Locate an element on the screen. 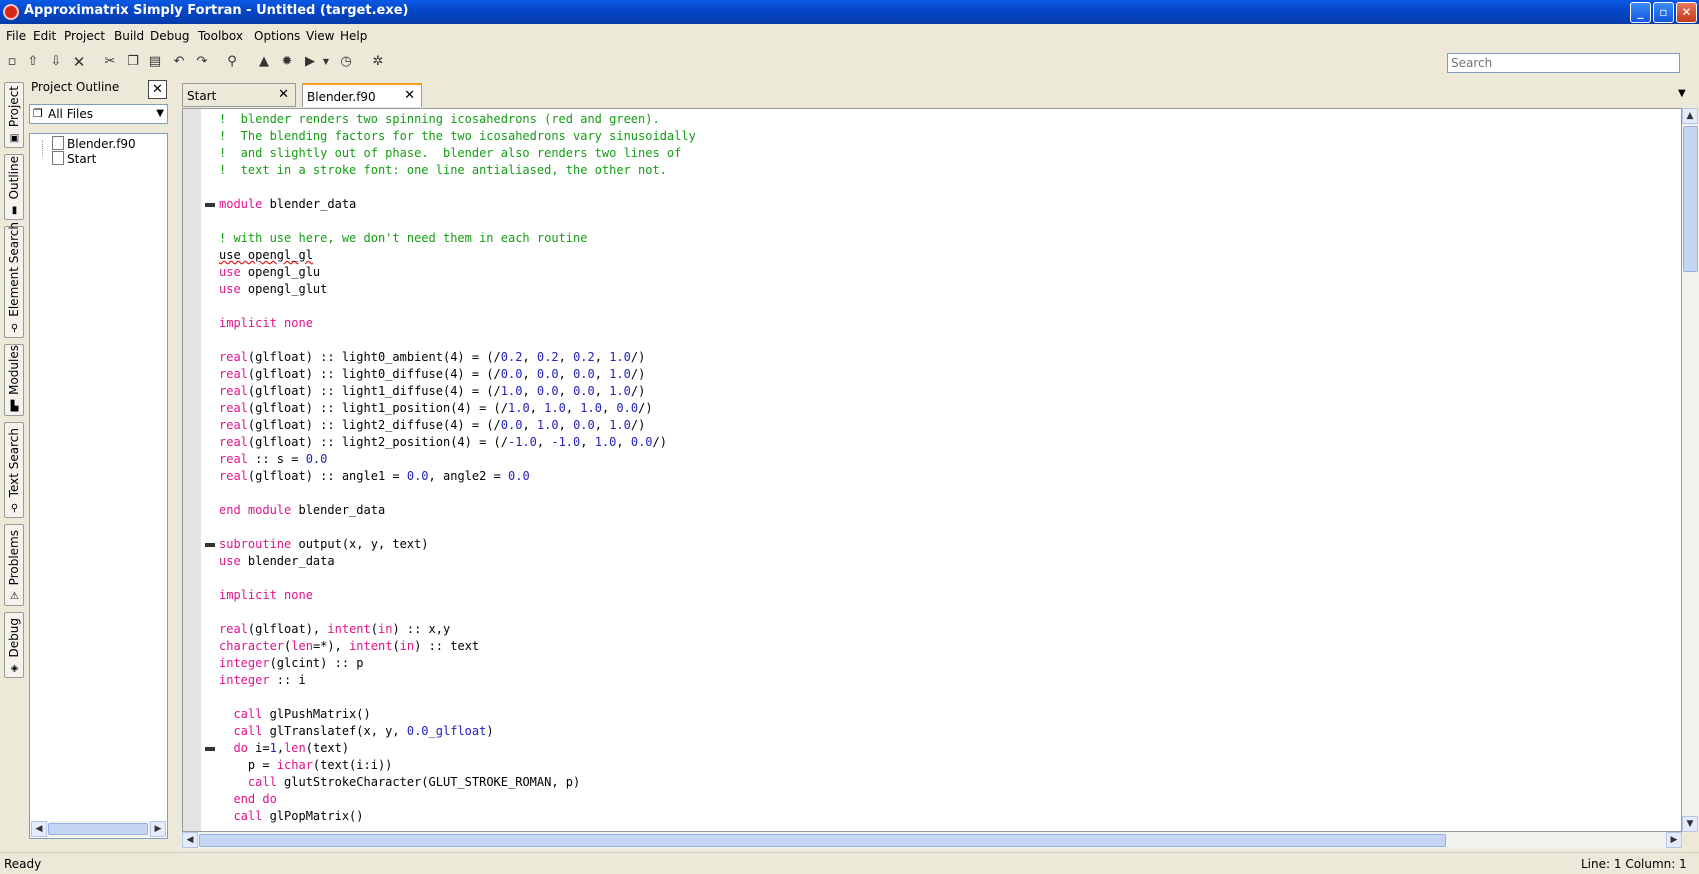  menu-project: Project is located at coordinates (84, 36).